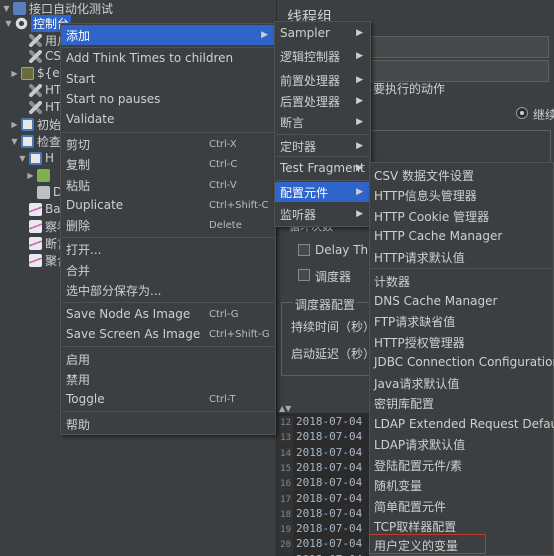 The image size is (554, 556). I want to click on menu-item-validate: Validate, so click(168, 119).